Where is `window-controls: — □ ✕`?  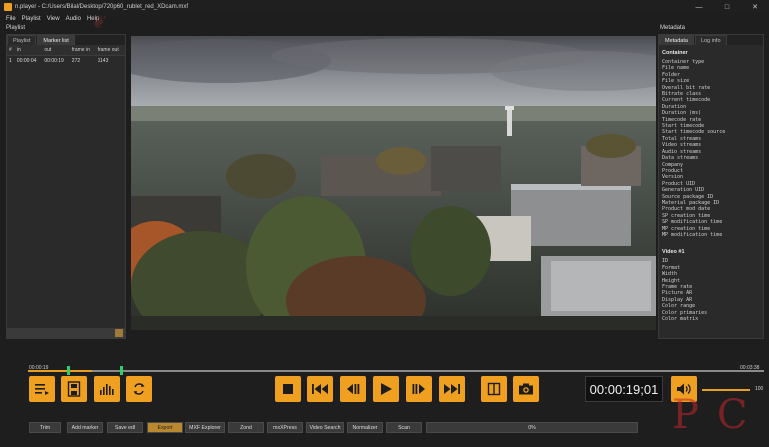 window-controls: — □ ✕ is located at coordinates (727, 7).